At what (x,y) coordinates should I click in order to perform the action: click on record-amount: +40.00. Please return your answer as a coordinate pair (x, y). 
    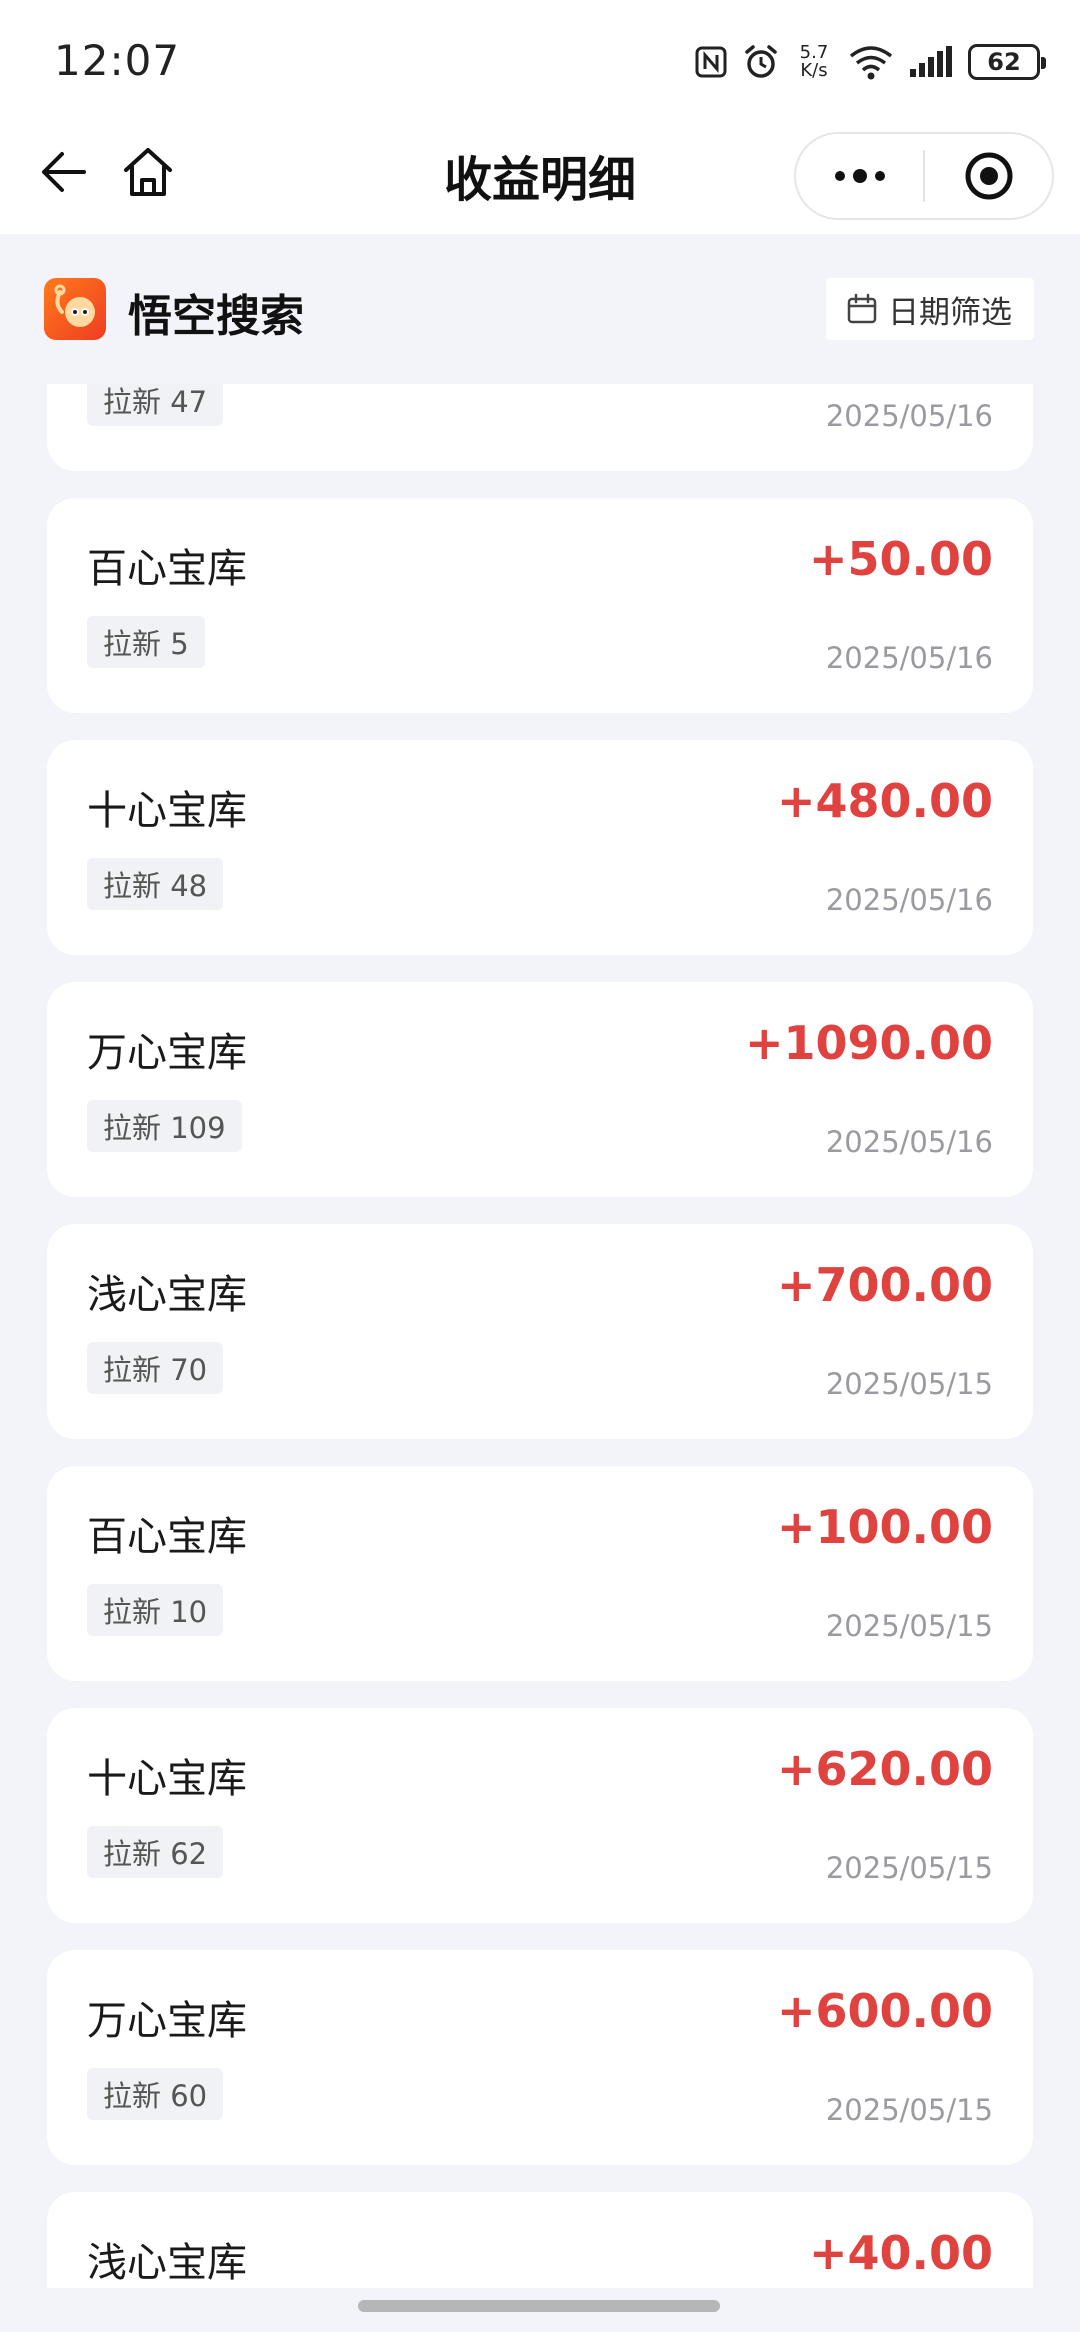
    Looking at the image, I should click on (900, 2253).